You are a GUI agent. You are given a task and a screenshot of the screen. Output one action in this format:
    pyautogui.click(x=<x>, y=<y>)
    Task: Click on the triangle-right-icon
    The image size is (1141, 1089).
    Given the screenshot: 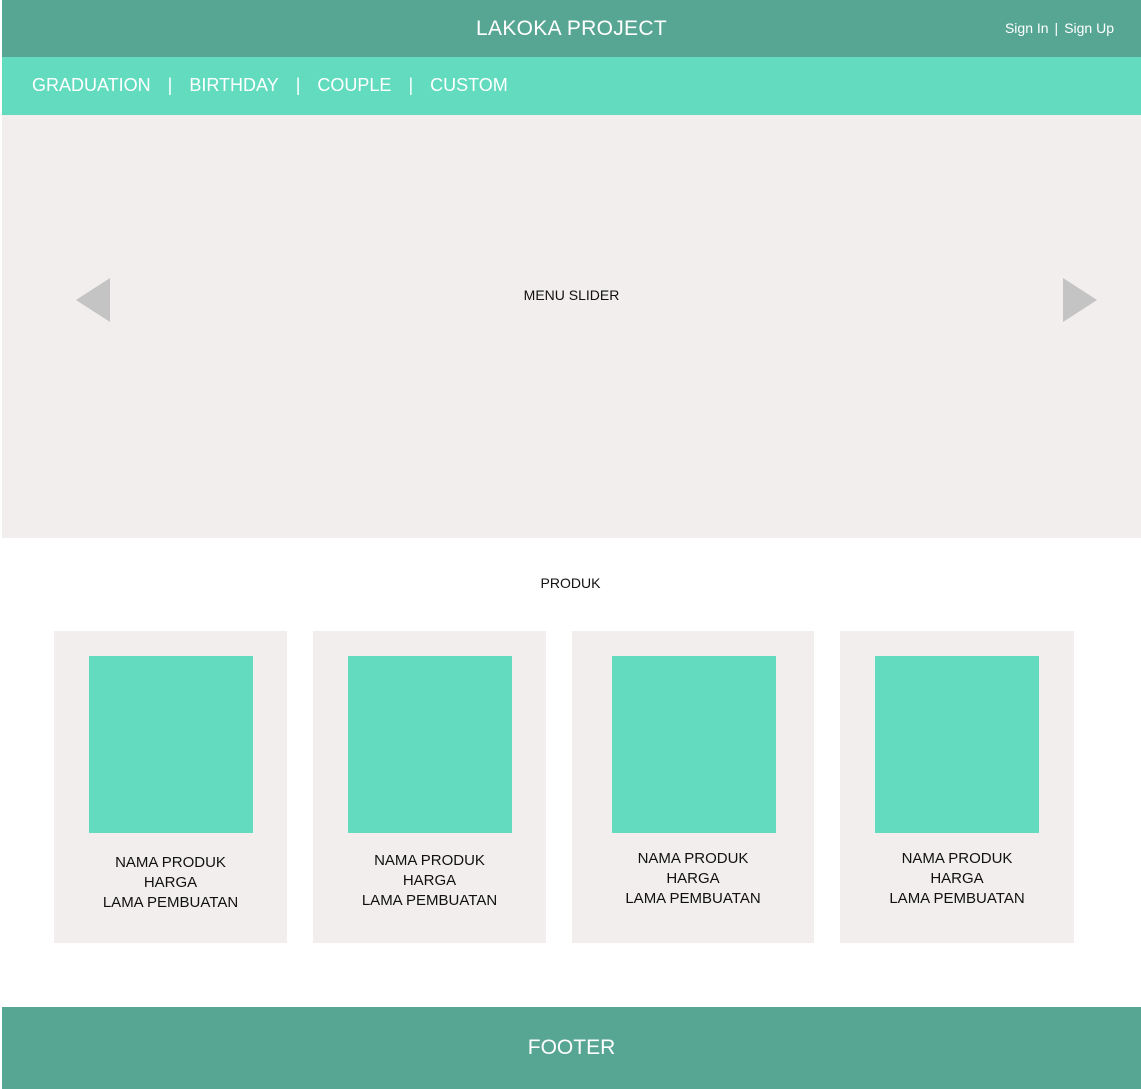 What is the action you would take?
    pyautogui.click(x=1080, y=300)
    